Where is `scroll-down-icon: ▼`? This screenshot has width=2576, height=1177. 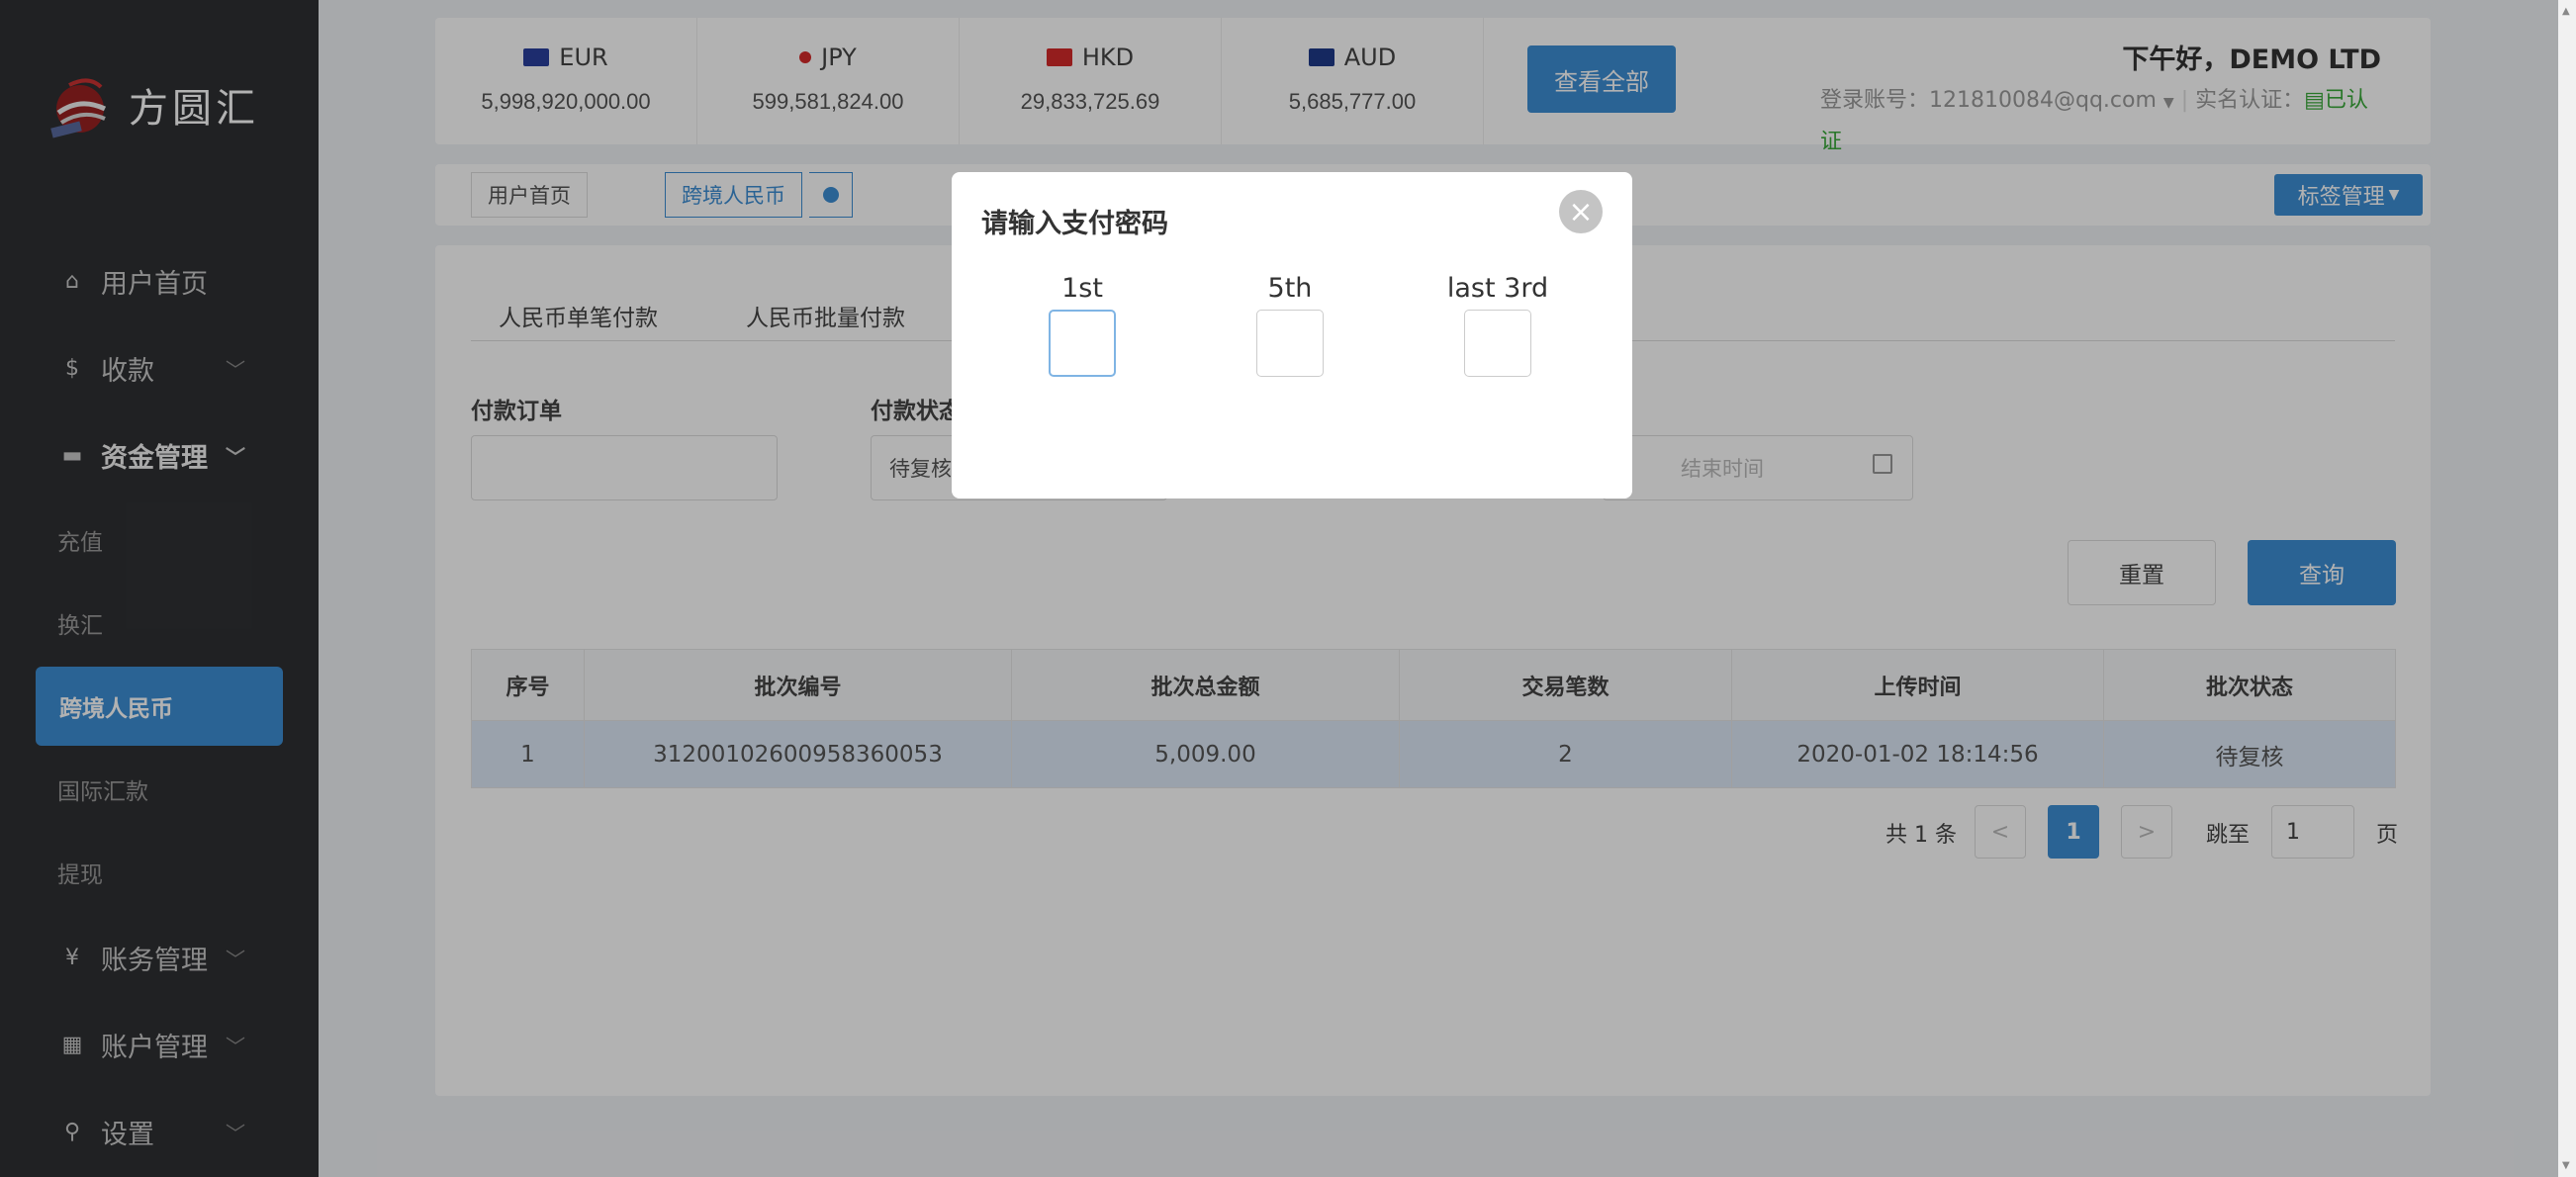
scroll-down-icon: ▼ is located at coordinates (2566, 1165).